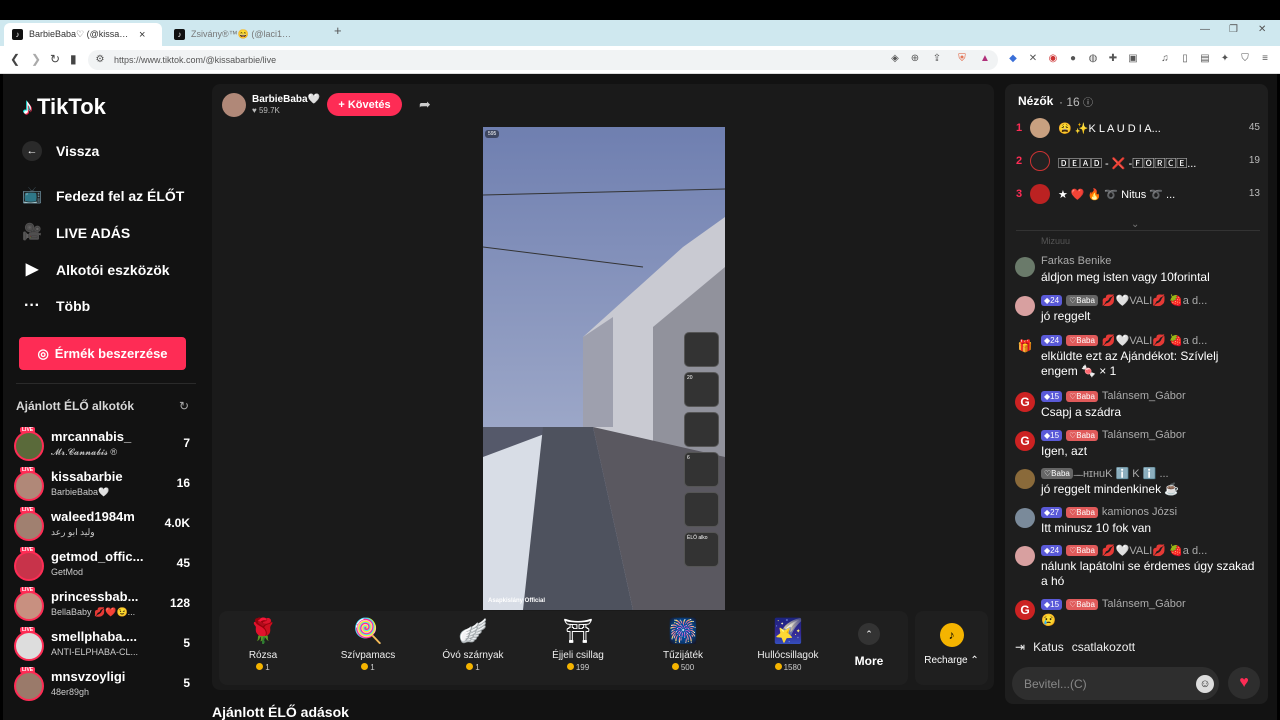  Describe the element at coordinates (1113, 59) in the screenshot. I see `extensions-puzzle-icon: ✚` at that location.